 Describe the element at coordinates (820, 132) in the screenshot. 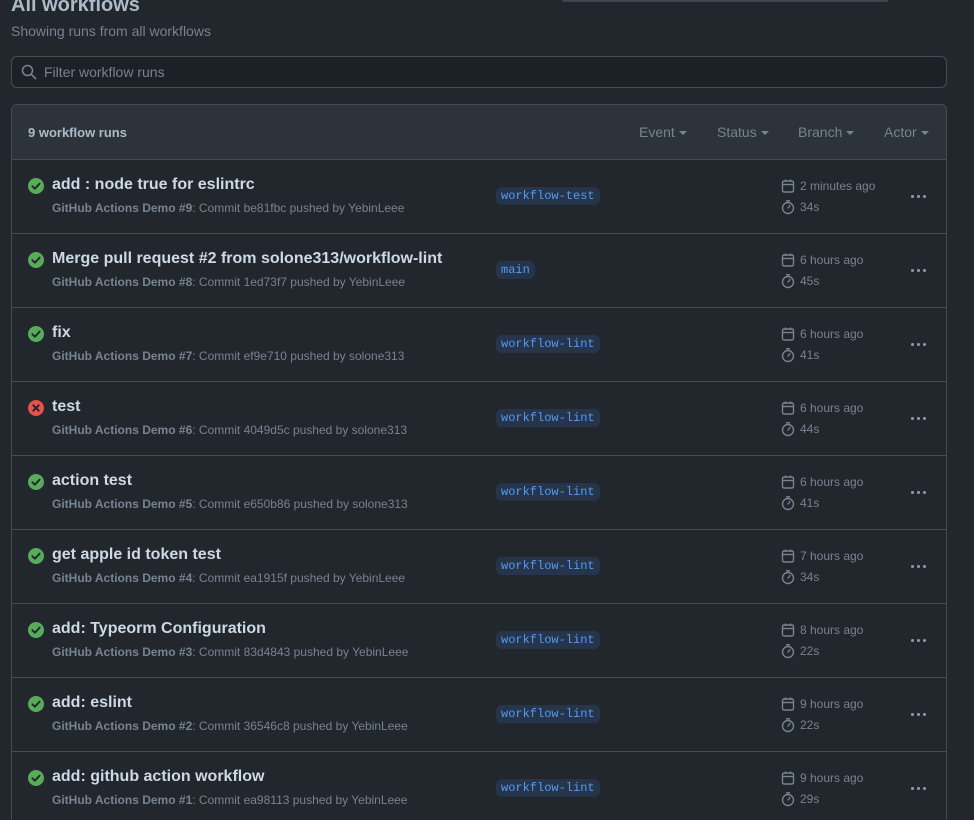

I see `branch-filter-label: Branch` at that location.